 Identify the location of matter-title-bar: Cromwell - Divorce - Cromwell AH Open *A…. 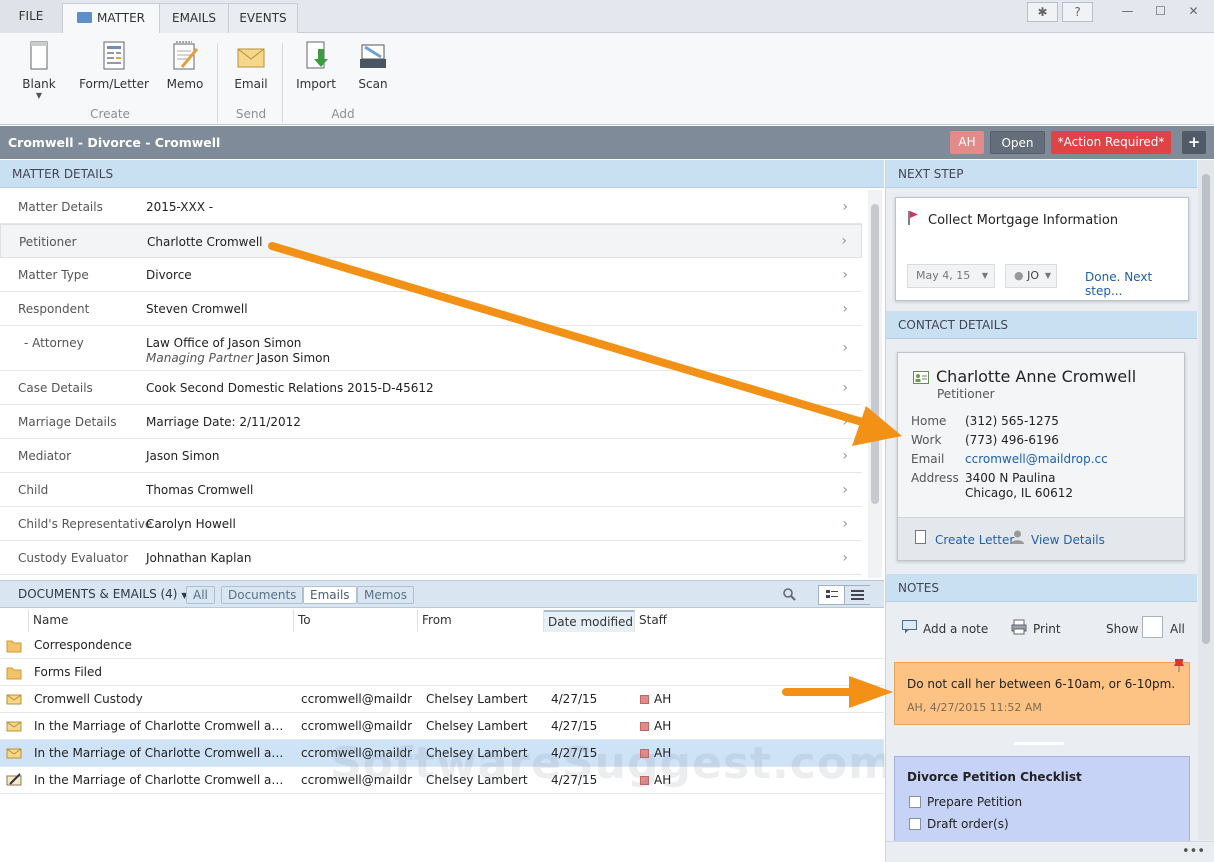
(607, 142).